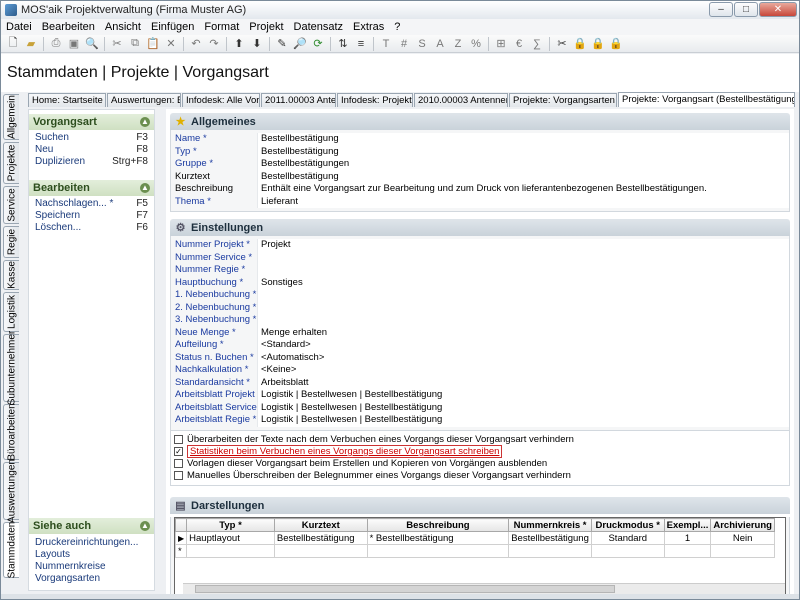 The width and height of the screenshot is (800, 600). Describe the element at coordinates (214, 370) in the screenshot. I see `field-label: Nachkalkulation *` at that location.